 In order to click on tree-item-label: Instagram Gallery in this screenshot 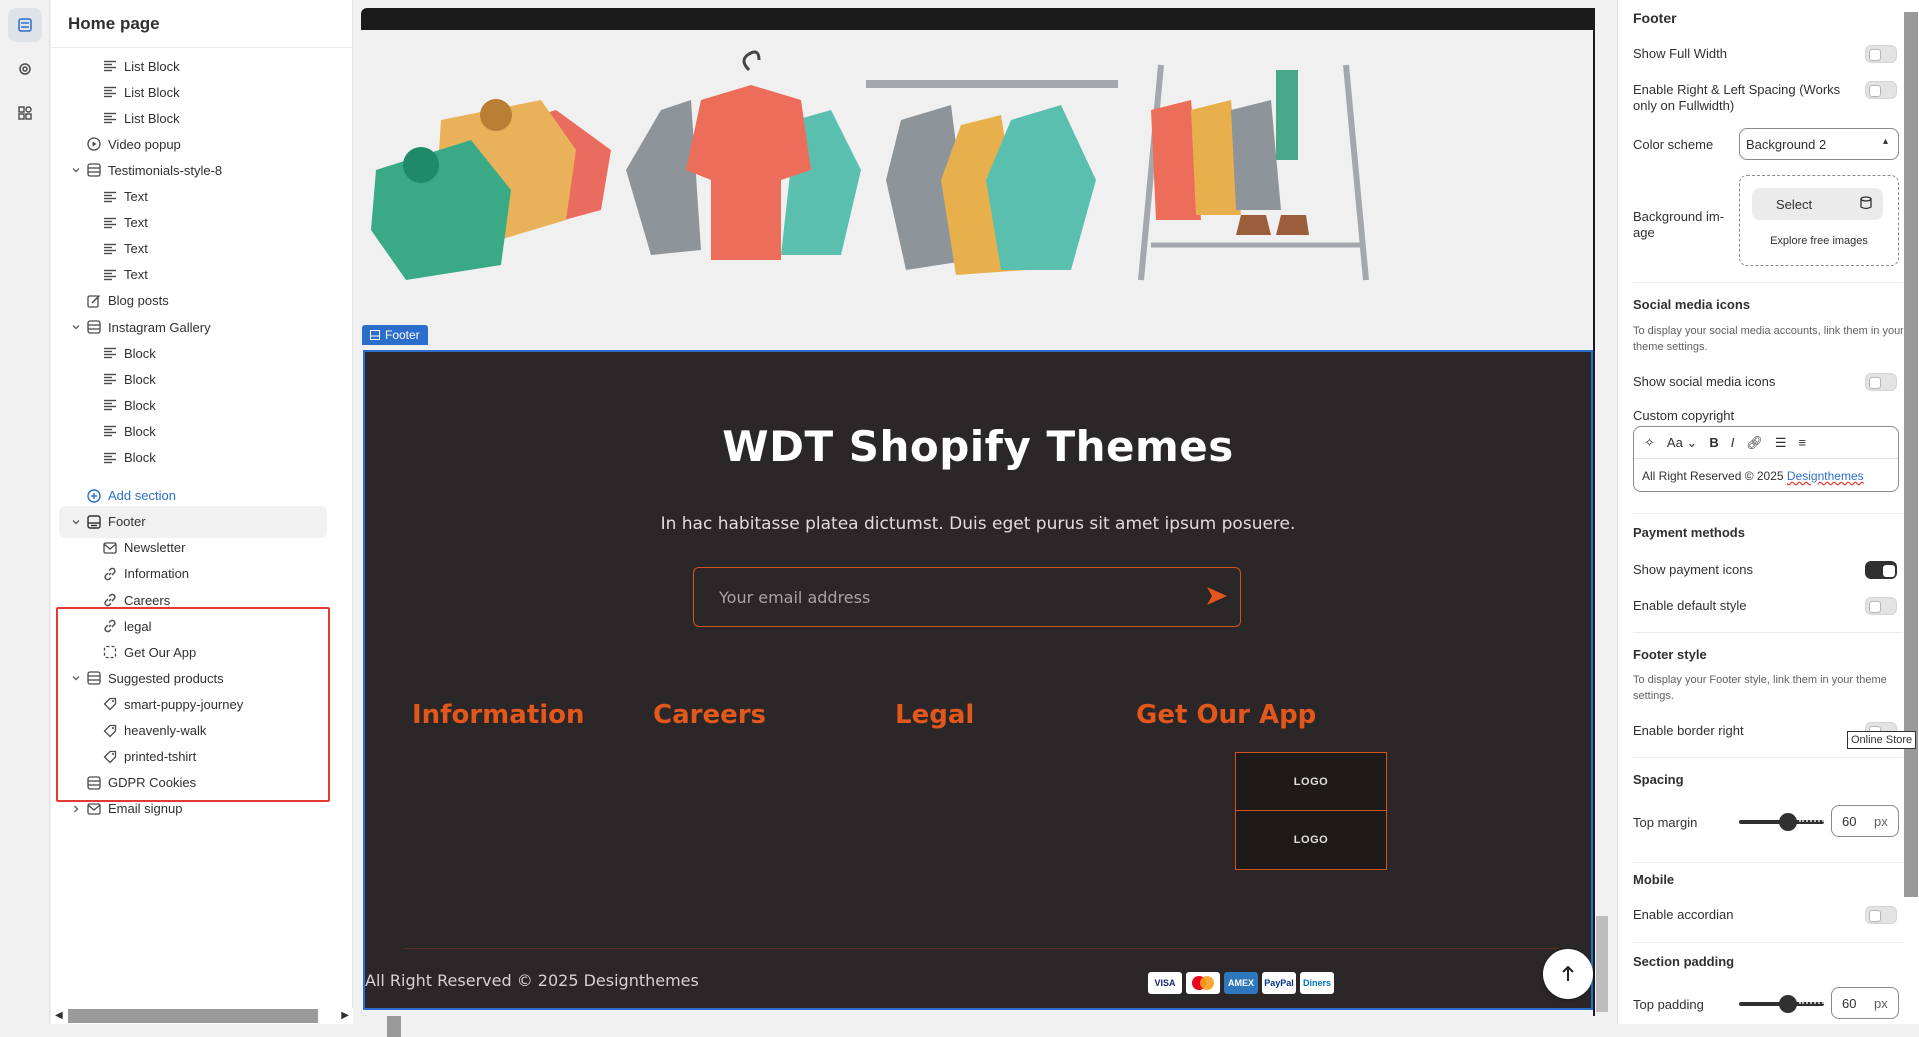, I will do `click(159, 327)`.